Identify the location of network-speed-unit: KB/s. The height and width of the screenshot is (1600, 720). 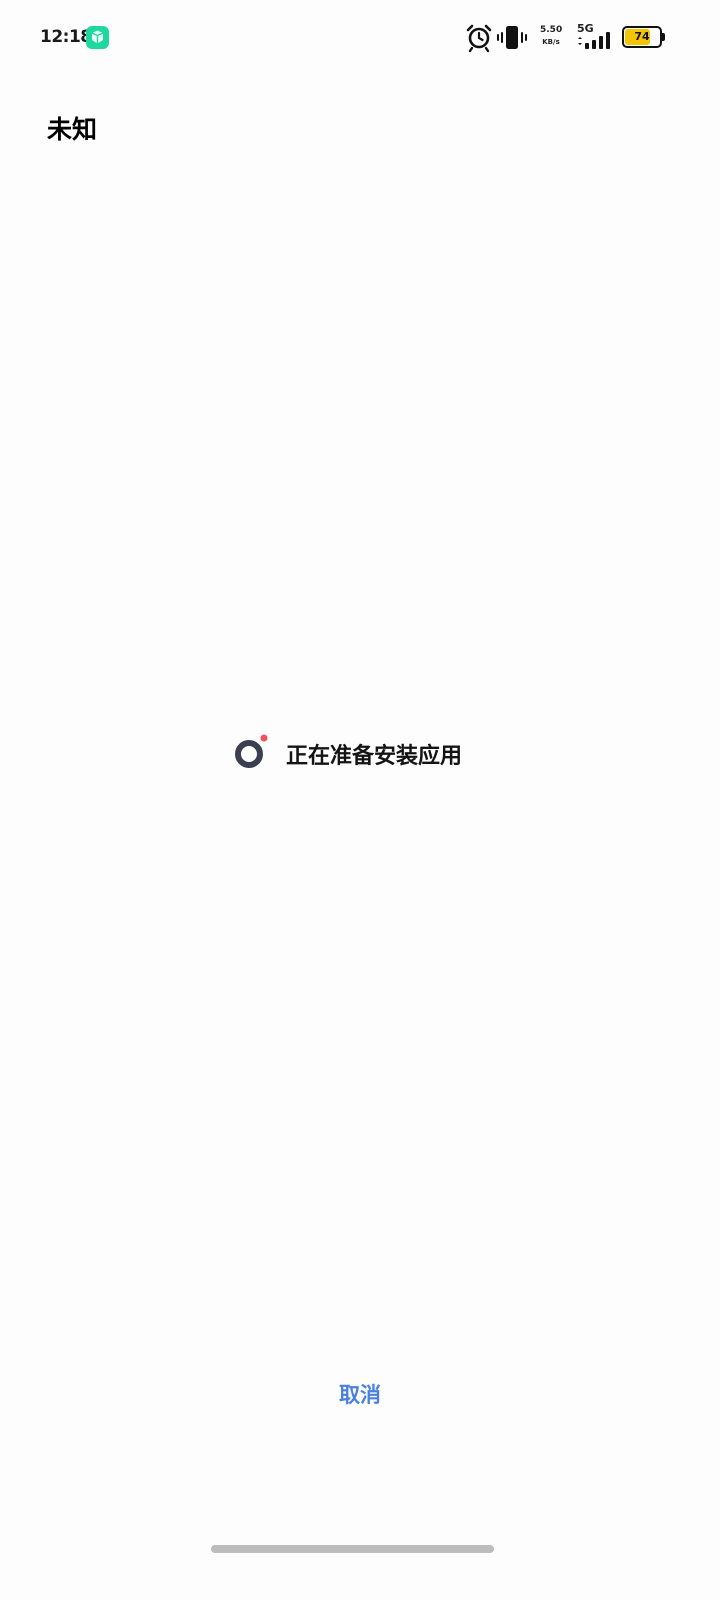
(551, 42).